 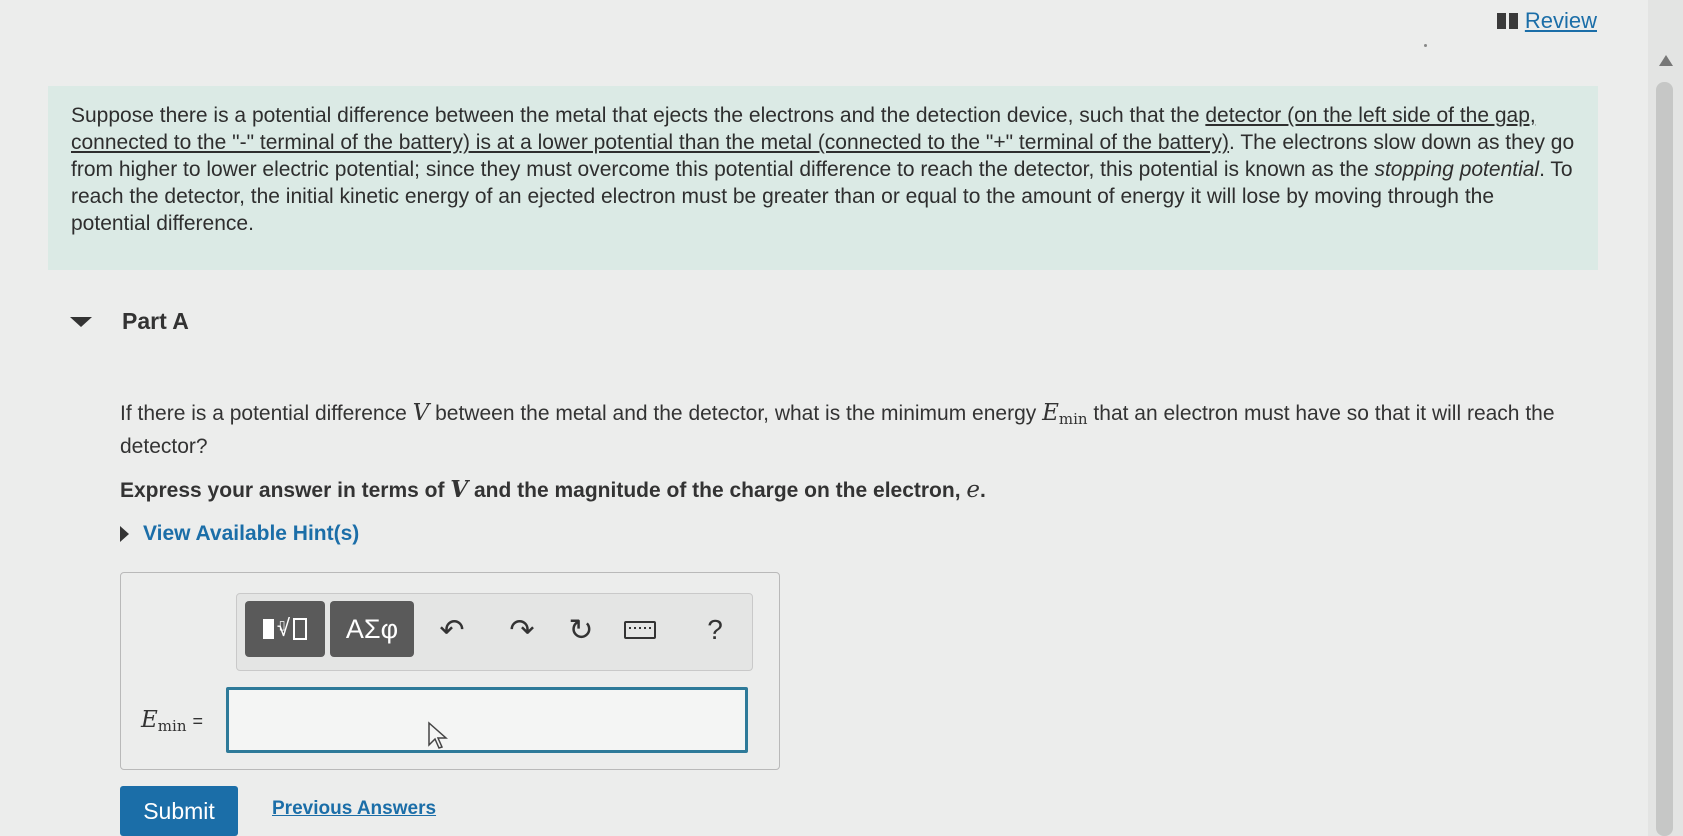 I want to click on part-a-header: Part A, so click(x=129, y=321).